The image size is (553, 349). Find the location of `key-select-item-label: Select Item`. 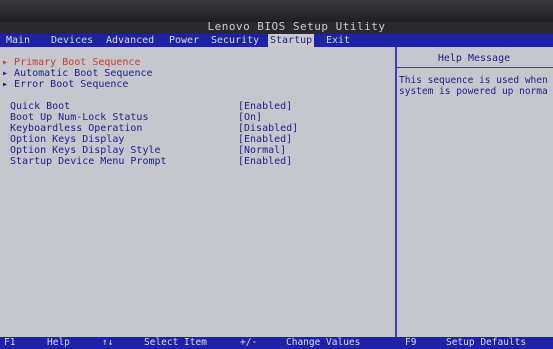

key-select-item-label: Select Item is located at coordinates (175, 342).